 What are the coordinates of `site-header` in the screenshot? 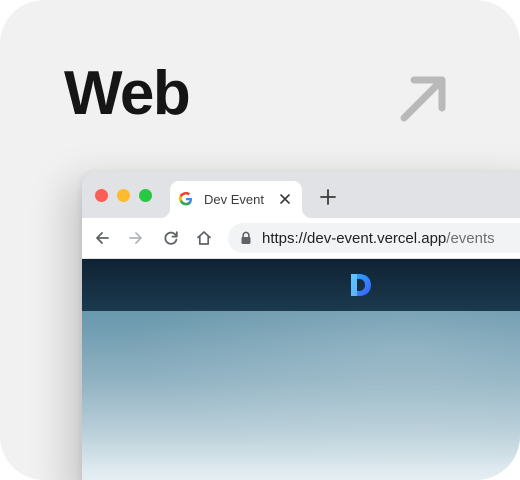 It's located at (301, 285).